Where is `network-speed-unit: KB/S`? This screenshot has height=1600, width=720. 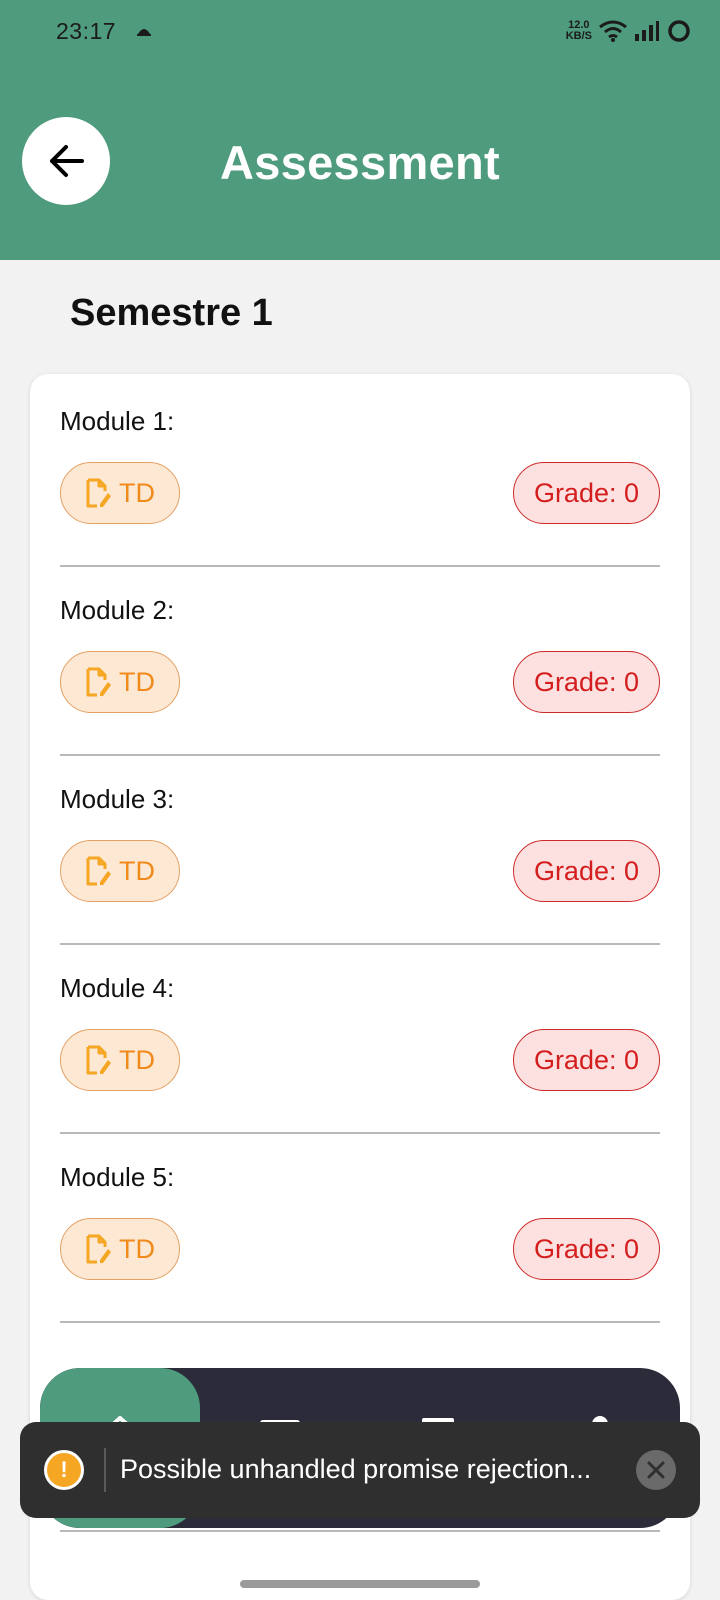 network-speed-unit: KB/S is located at coordinates (578, 36).